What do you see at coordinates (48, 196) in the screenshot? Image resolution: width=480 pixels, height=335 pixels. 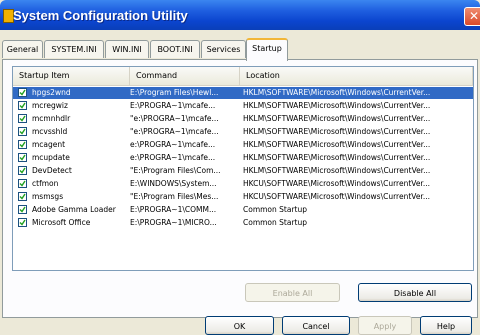 I see `startup-item-name: msmsgs` at bounding box center [48, 196].